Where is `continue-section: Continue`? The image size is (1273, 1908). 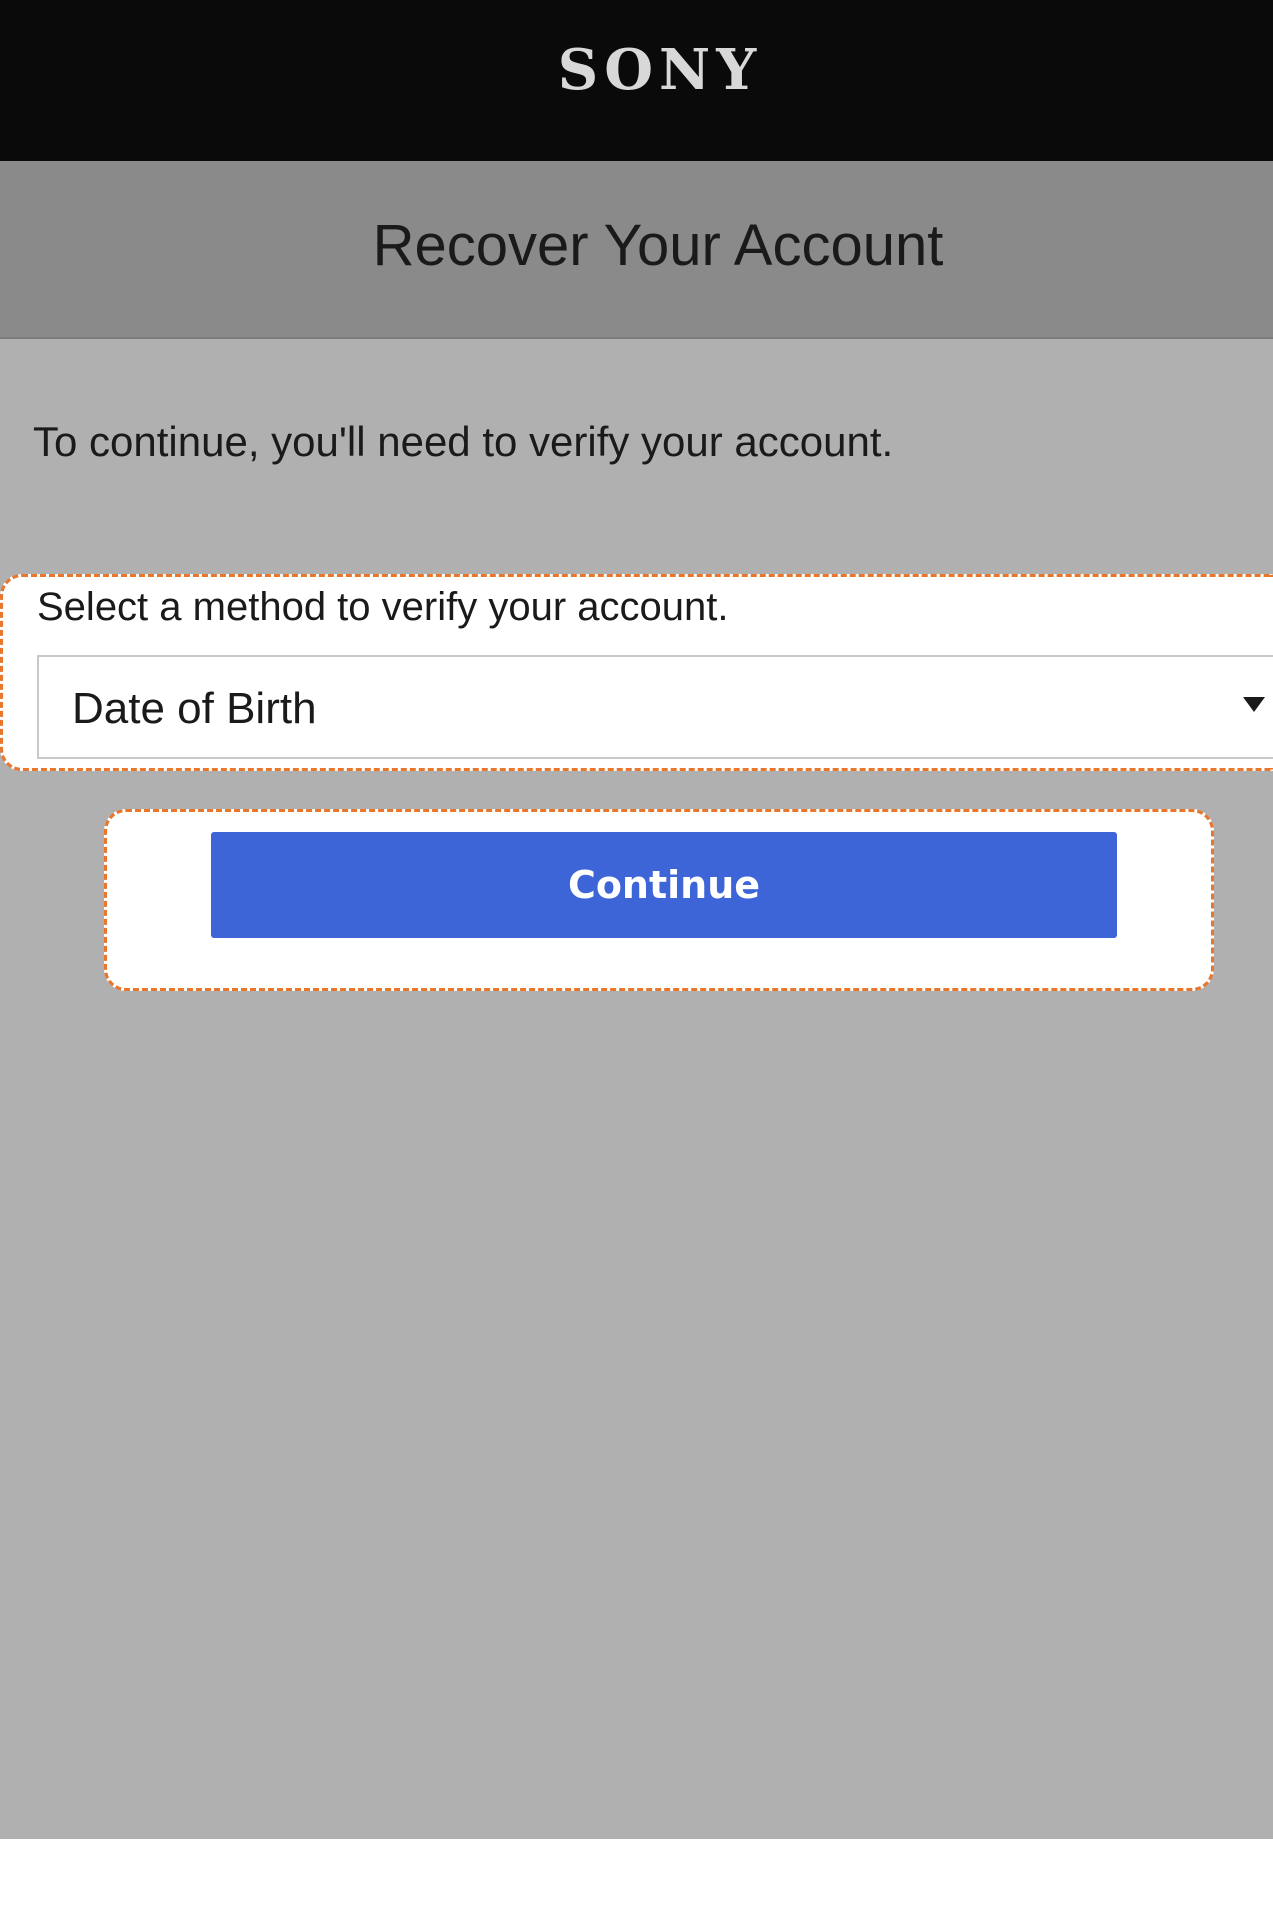
continue-section: Continue is located at coordinates (659, 900).